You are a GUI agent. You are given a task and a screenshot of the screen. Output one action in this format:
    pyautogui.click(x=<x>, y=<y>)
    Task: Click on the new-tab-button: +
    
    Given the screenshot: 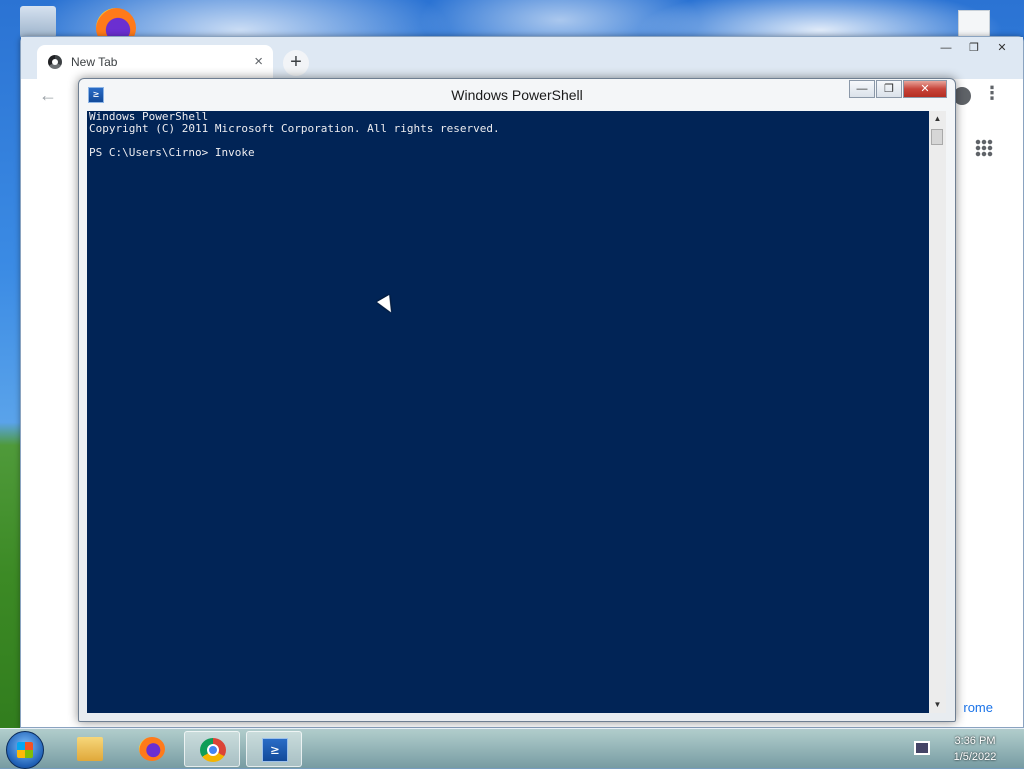 What is the action you would take?
    pyautogui.click(x=296, y=63)
    